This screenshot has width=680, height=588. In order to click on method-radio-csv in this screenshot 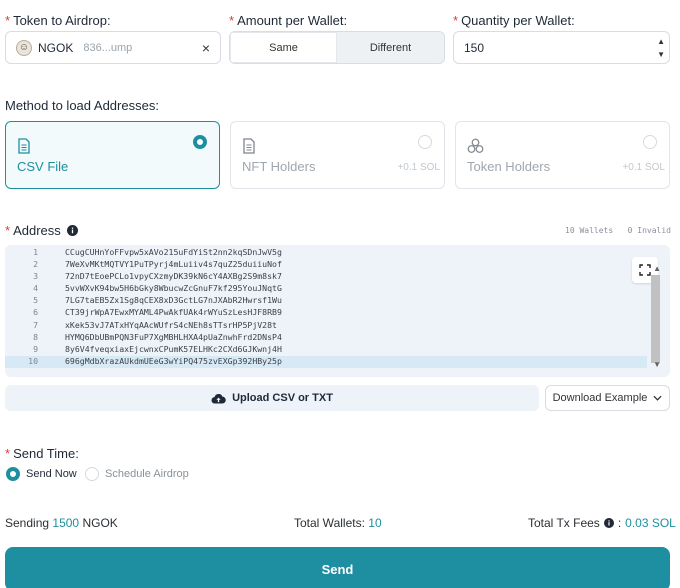, I will do `click(200, 142)`.